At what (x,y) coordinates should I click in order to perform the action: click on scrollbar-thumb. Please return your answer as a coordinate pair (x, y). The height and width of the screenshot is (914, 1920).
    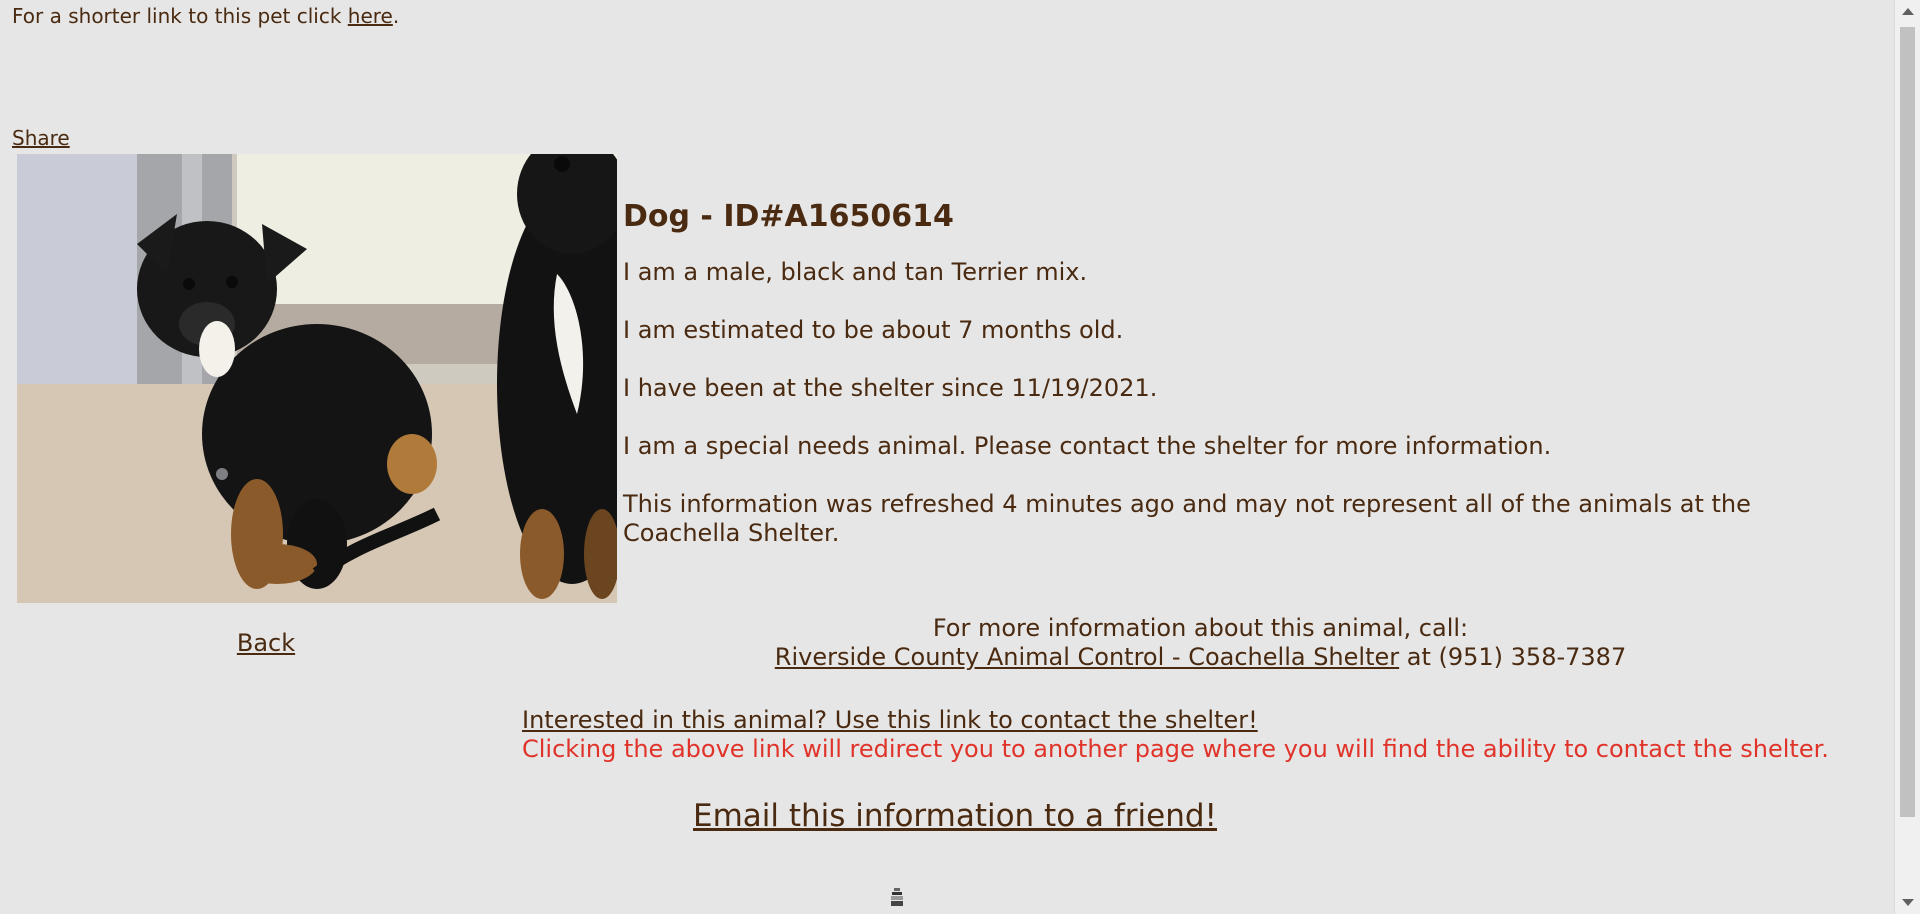
    Looking at the image, I should click on (1907, 422).